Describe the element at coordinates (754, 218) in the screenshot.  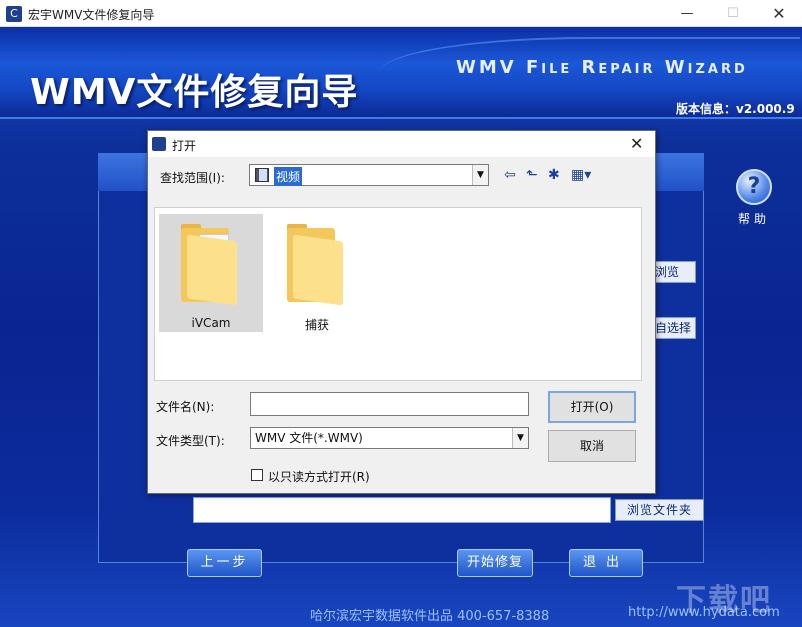
I see `help-label: 帮助` at that location.